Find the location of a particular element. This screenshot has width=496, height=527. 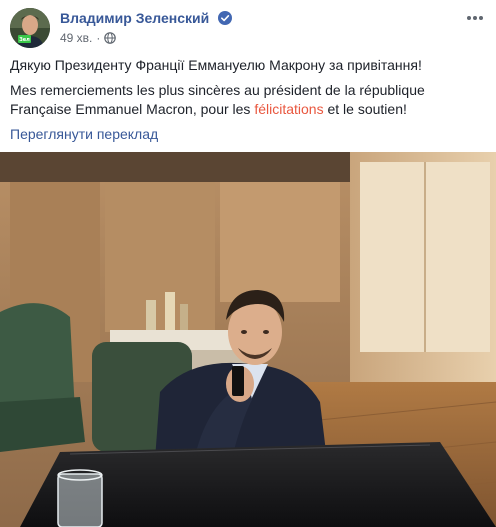

globe-icon is located at coordinates (110, 38).